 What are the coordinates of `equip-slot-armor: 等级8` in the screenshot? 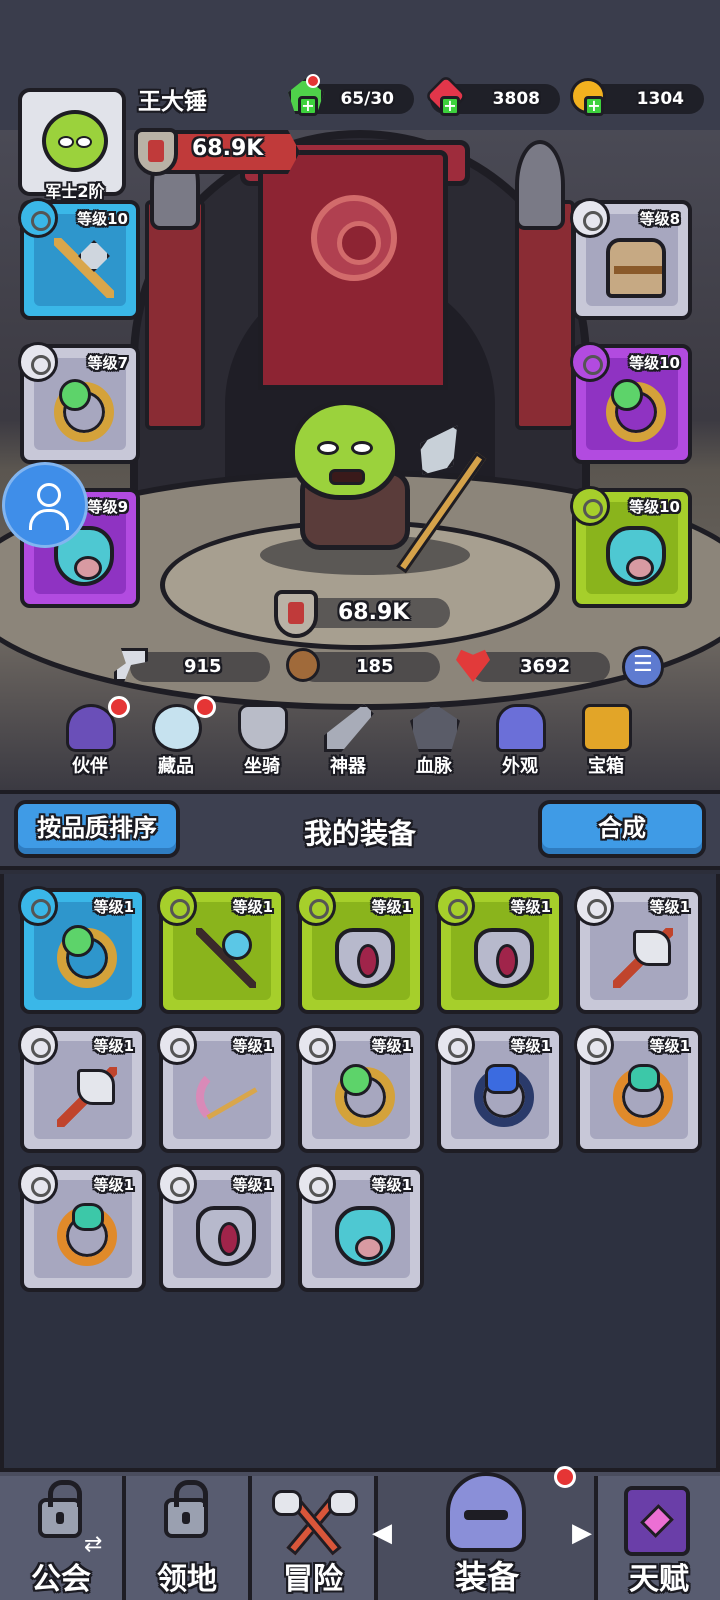 It's located at (631, 259).